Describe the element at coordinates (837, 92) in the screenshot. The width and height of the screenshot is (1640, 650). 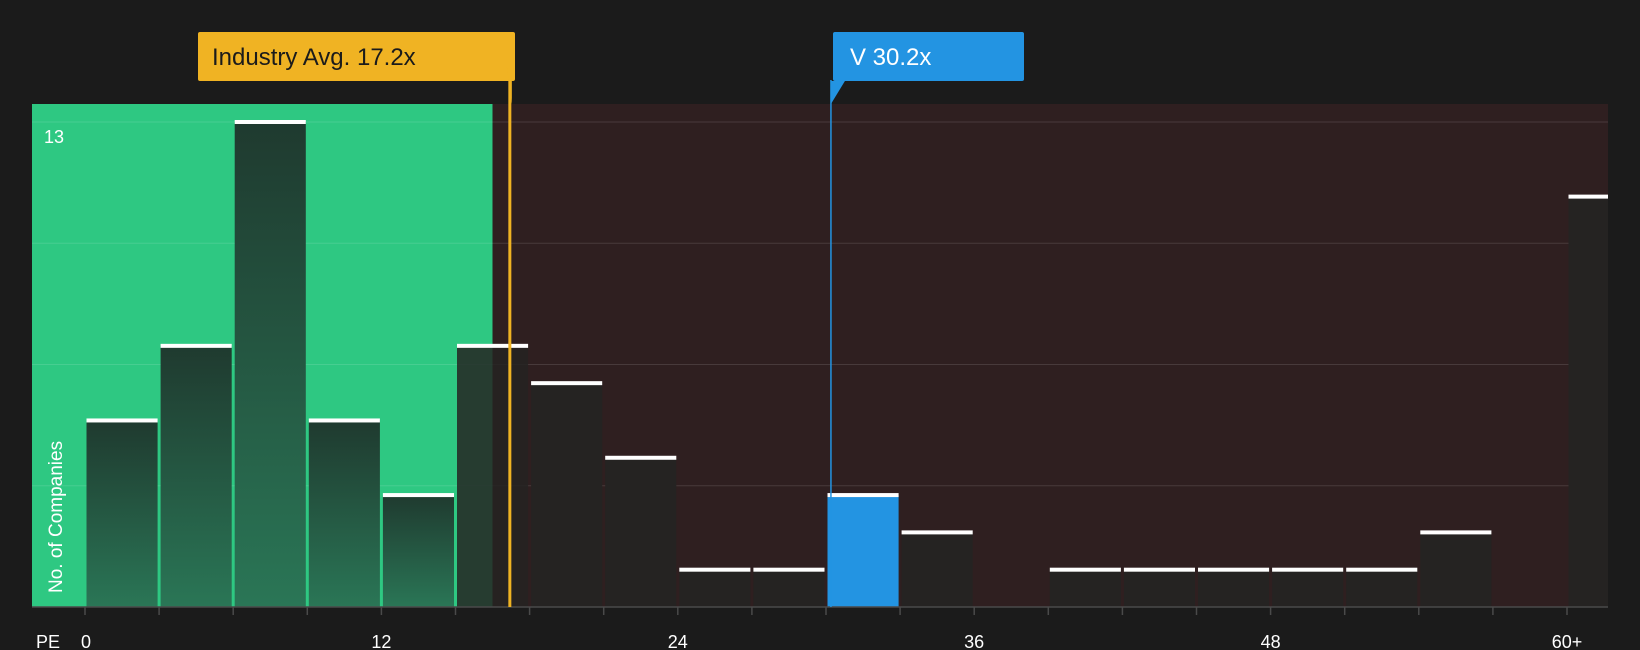
I see `marker-callout-pointer` at that location.